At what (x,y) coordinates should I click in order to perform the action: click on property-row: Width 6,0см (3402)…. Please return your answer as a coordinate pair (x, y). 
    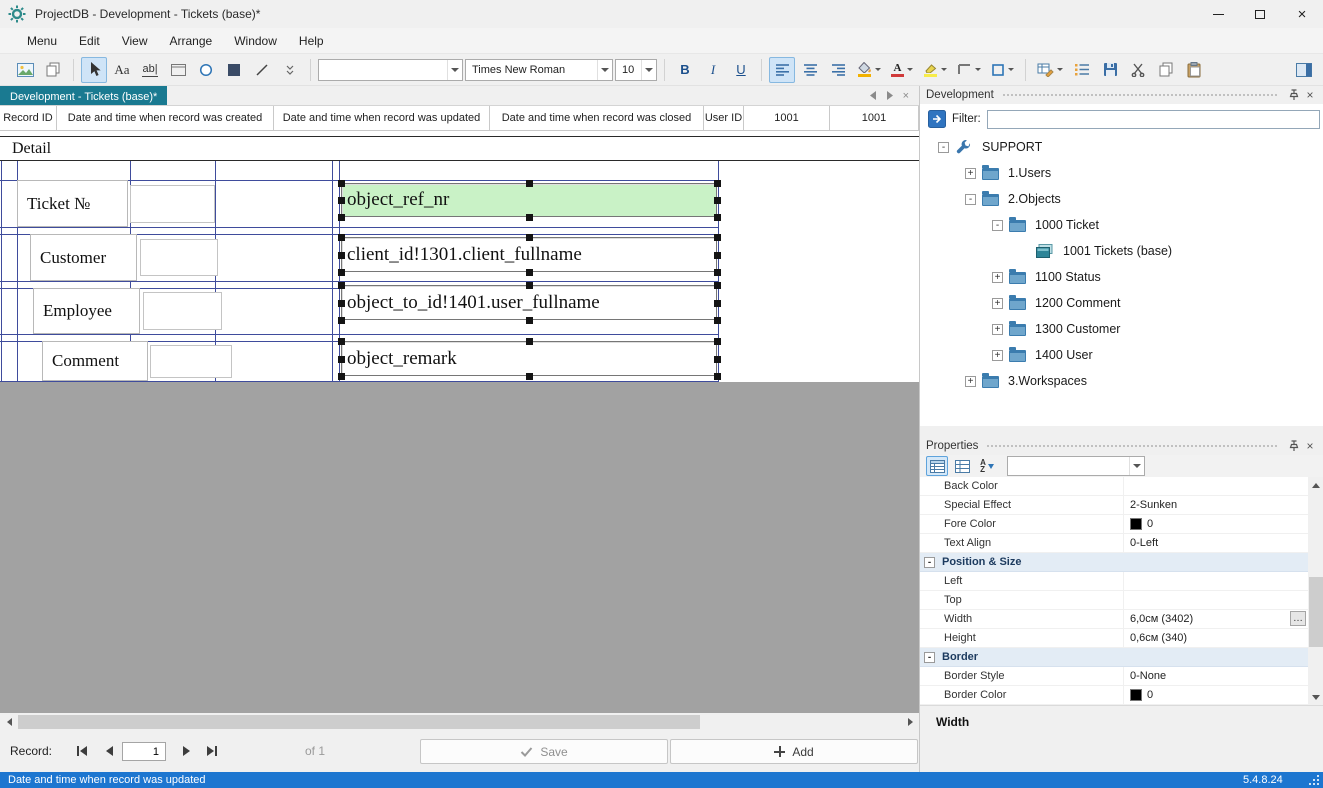
    Looking at the image, I should click on (1114, 619).